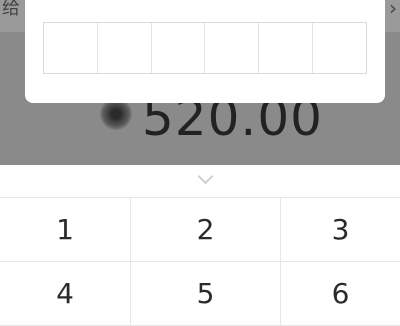 The height and width of the screenshot is (326, 400). Describe the element at coordinates (205, 178) in the screenshot. I see `chevron-down-icon` at that location.